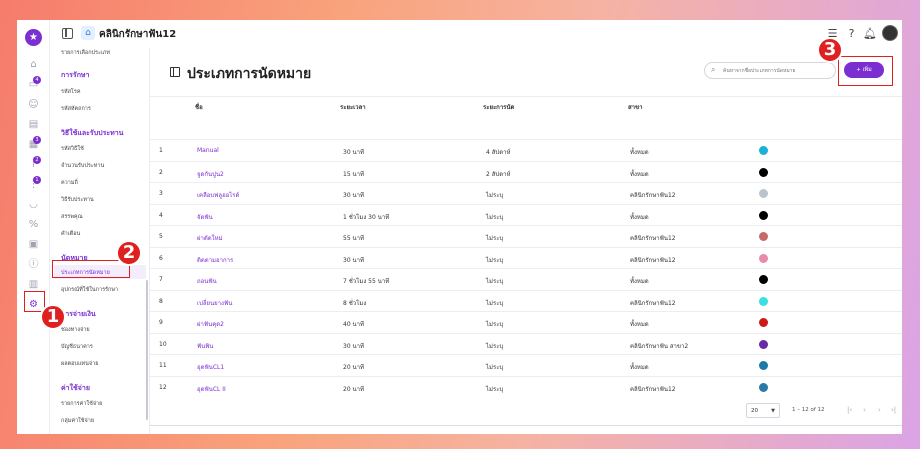 The height and width of the screenshot is (449, 920). I want to click on submenu-heading-treatment: การรักษา, so click(75, 75).